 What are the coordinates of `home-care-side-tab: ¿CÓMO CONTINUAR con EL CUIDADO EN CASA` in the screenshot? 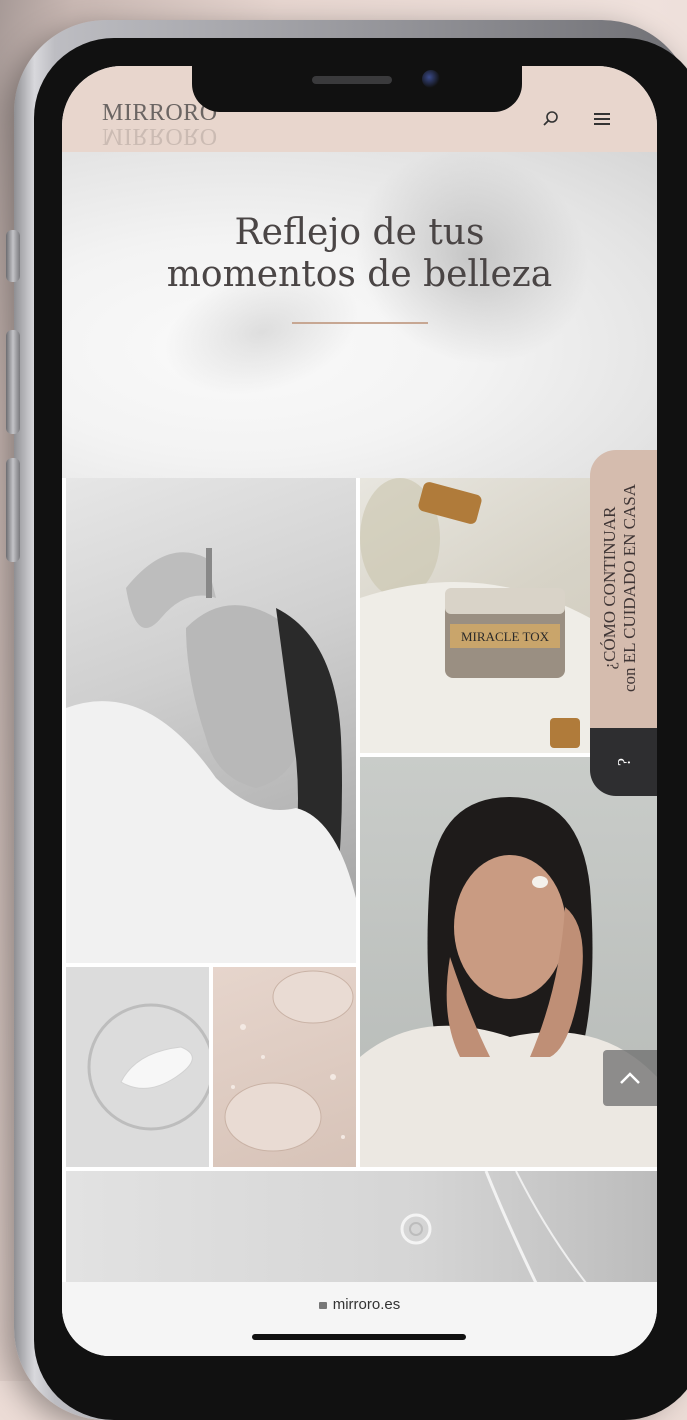 It's located at (623, 589).